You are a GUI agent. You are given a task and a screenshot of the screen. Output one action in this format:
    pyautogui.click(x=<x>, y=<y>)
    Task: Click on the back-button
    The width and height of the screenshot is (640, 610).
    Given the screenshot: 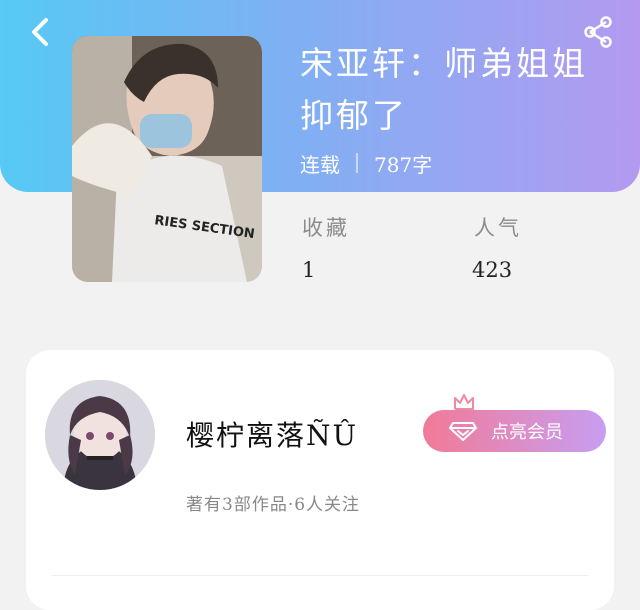 What is the action you would take?
    pyautogui.click(x=40, y=32)
    